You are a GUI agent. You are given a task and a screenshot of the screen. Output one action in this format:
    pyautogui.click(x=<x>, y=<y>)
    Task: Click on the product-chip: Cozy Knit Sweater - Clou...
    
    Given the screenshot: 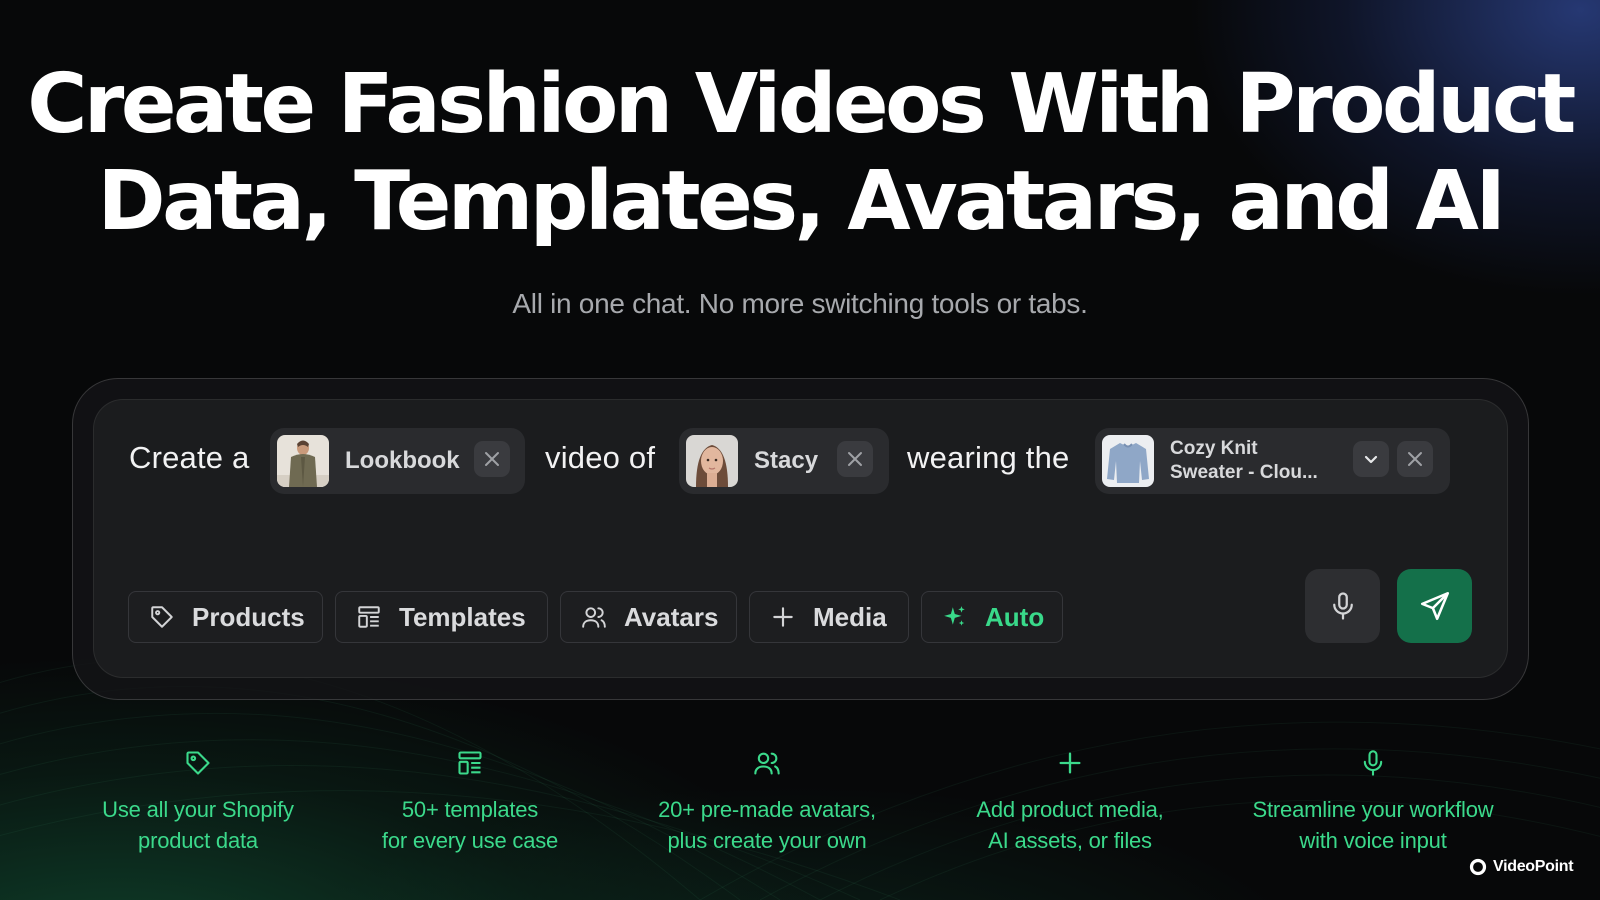 What is the action you would take?
    pyautogui.click(x=1272, y=461)
    